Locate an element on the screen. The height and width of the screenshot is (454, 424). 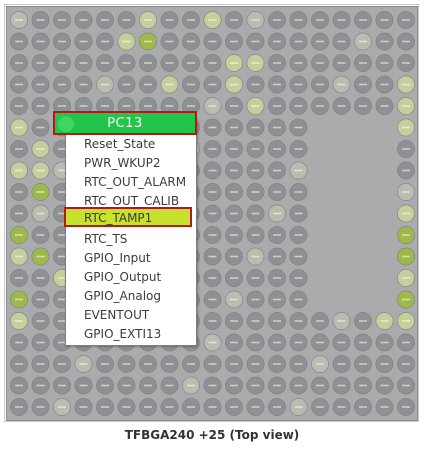
menu-item-rtc-out-alarm: RTC_OUT_ALARM is located at coordinates (139, 182).